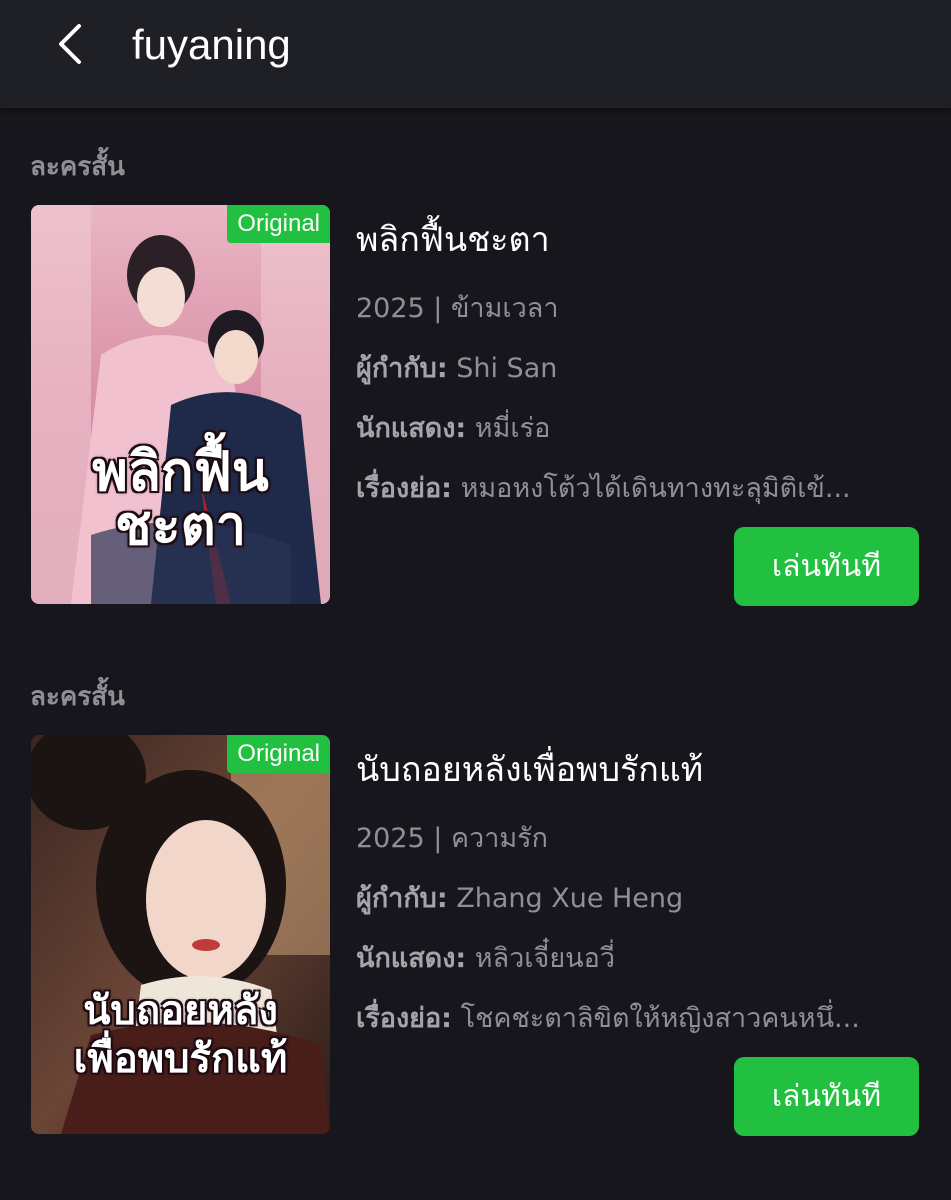 The image size is (951, 1200). What do you see at coordinates (475, 54) in the screenshot?
I see `app-header: fuyaning` at bounding box center [475, 54].